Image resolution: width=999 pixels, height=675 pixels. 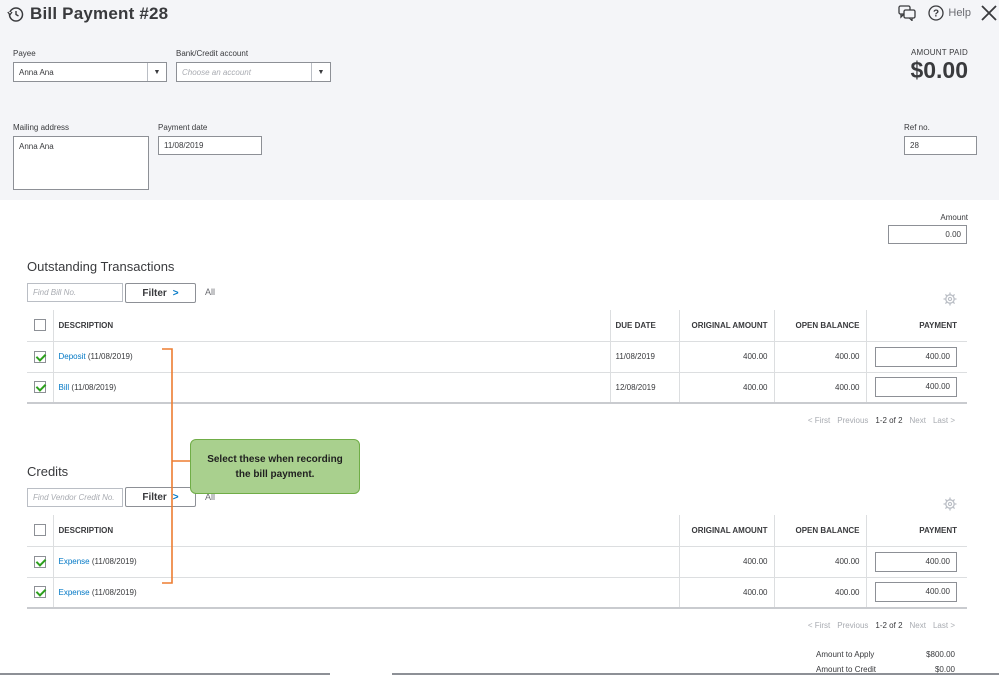 I want to click on outstanding-filter-button: Filter >, so click(x=160, y=293).